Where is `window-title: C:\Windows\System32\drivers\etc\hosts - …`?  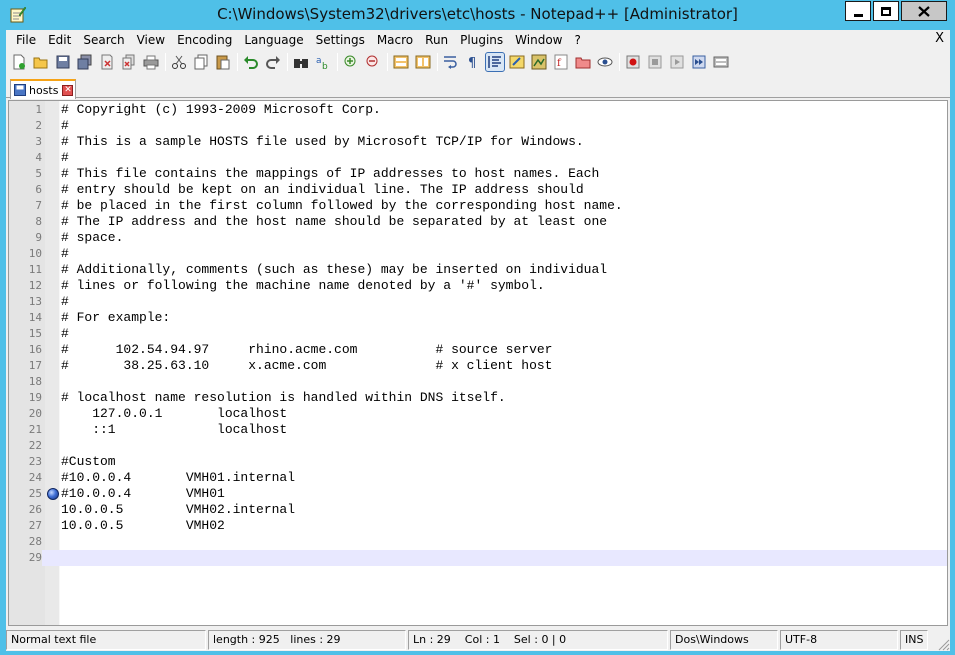 window-title: C:\Windows\System32\drivers\etc\hosts - … is located at coordinates (477, 14).